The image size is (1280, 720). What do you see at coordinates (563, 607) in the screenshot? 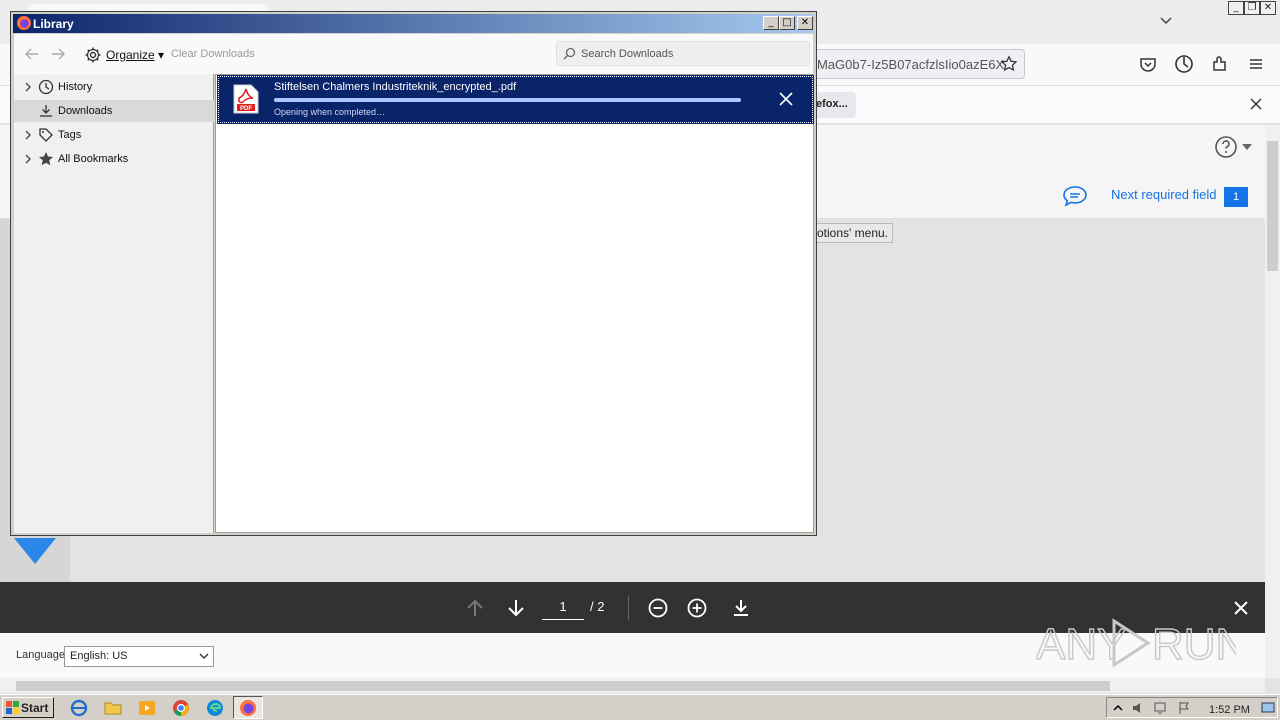
I see `page-number-input: 1` at bounding box center [563, 607].